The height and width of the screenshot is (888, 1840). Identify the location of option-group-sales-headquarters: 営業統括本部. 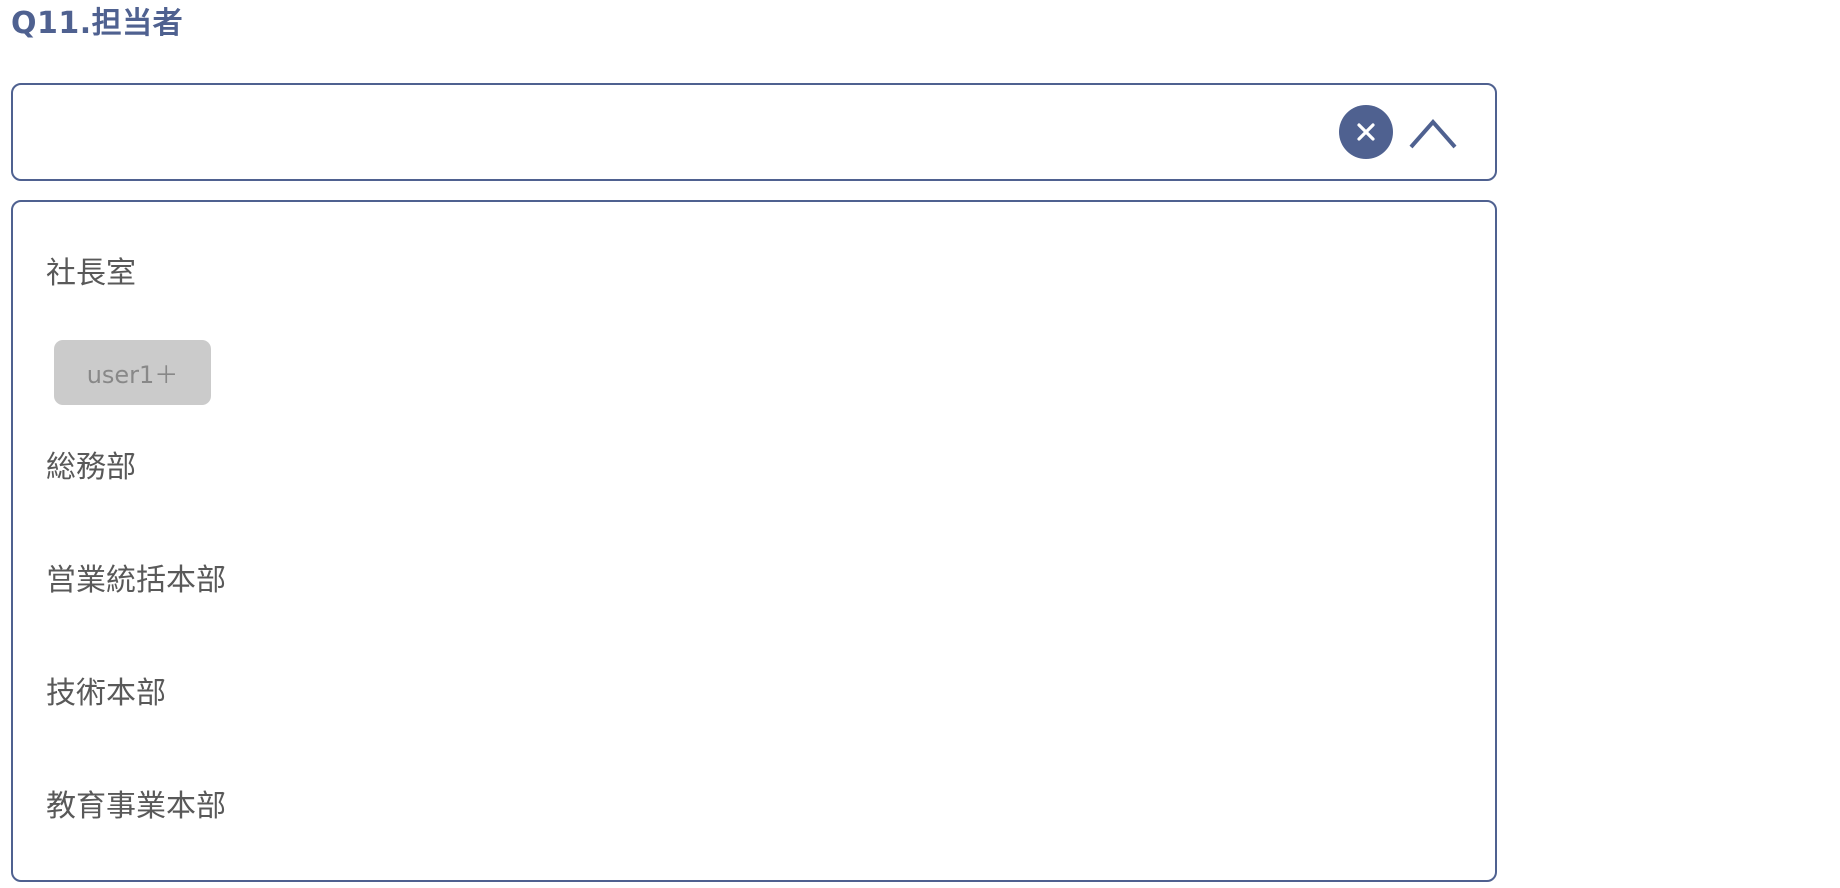
(136, 581).